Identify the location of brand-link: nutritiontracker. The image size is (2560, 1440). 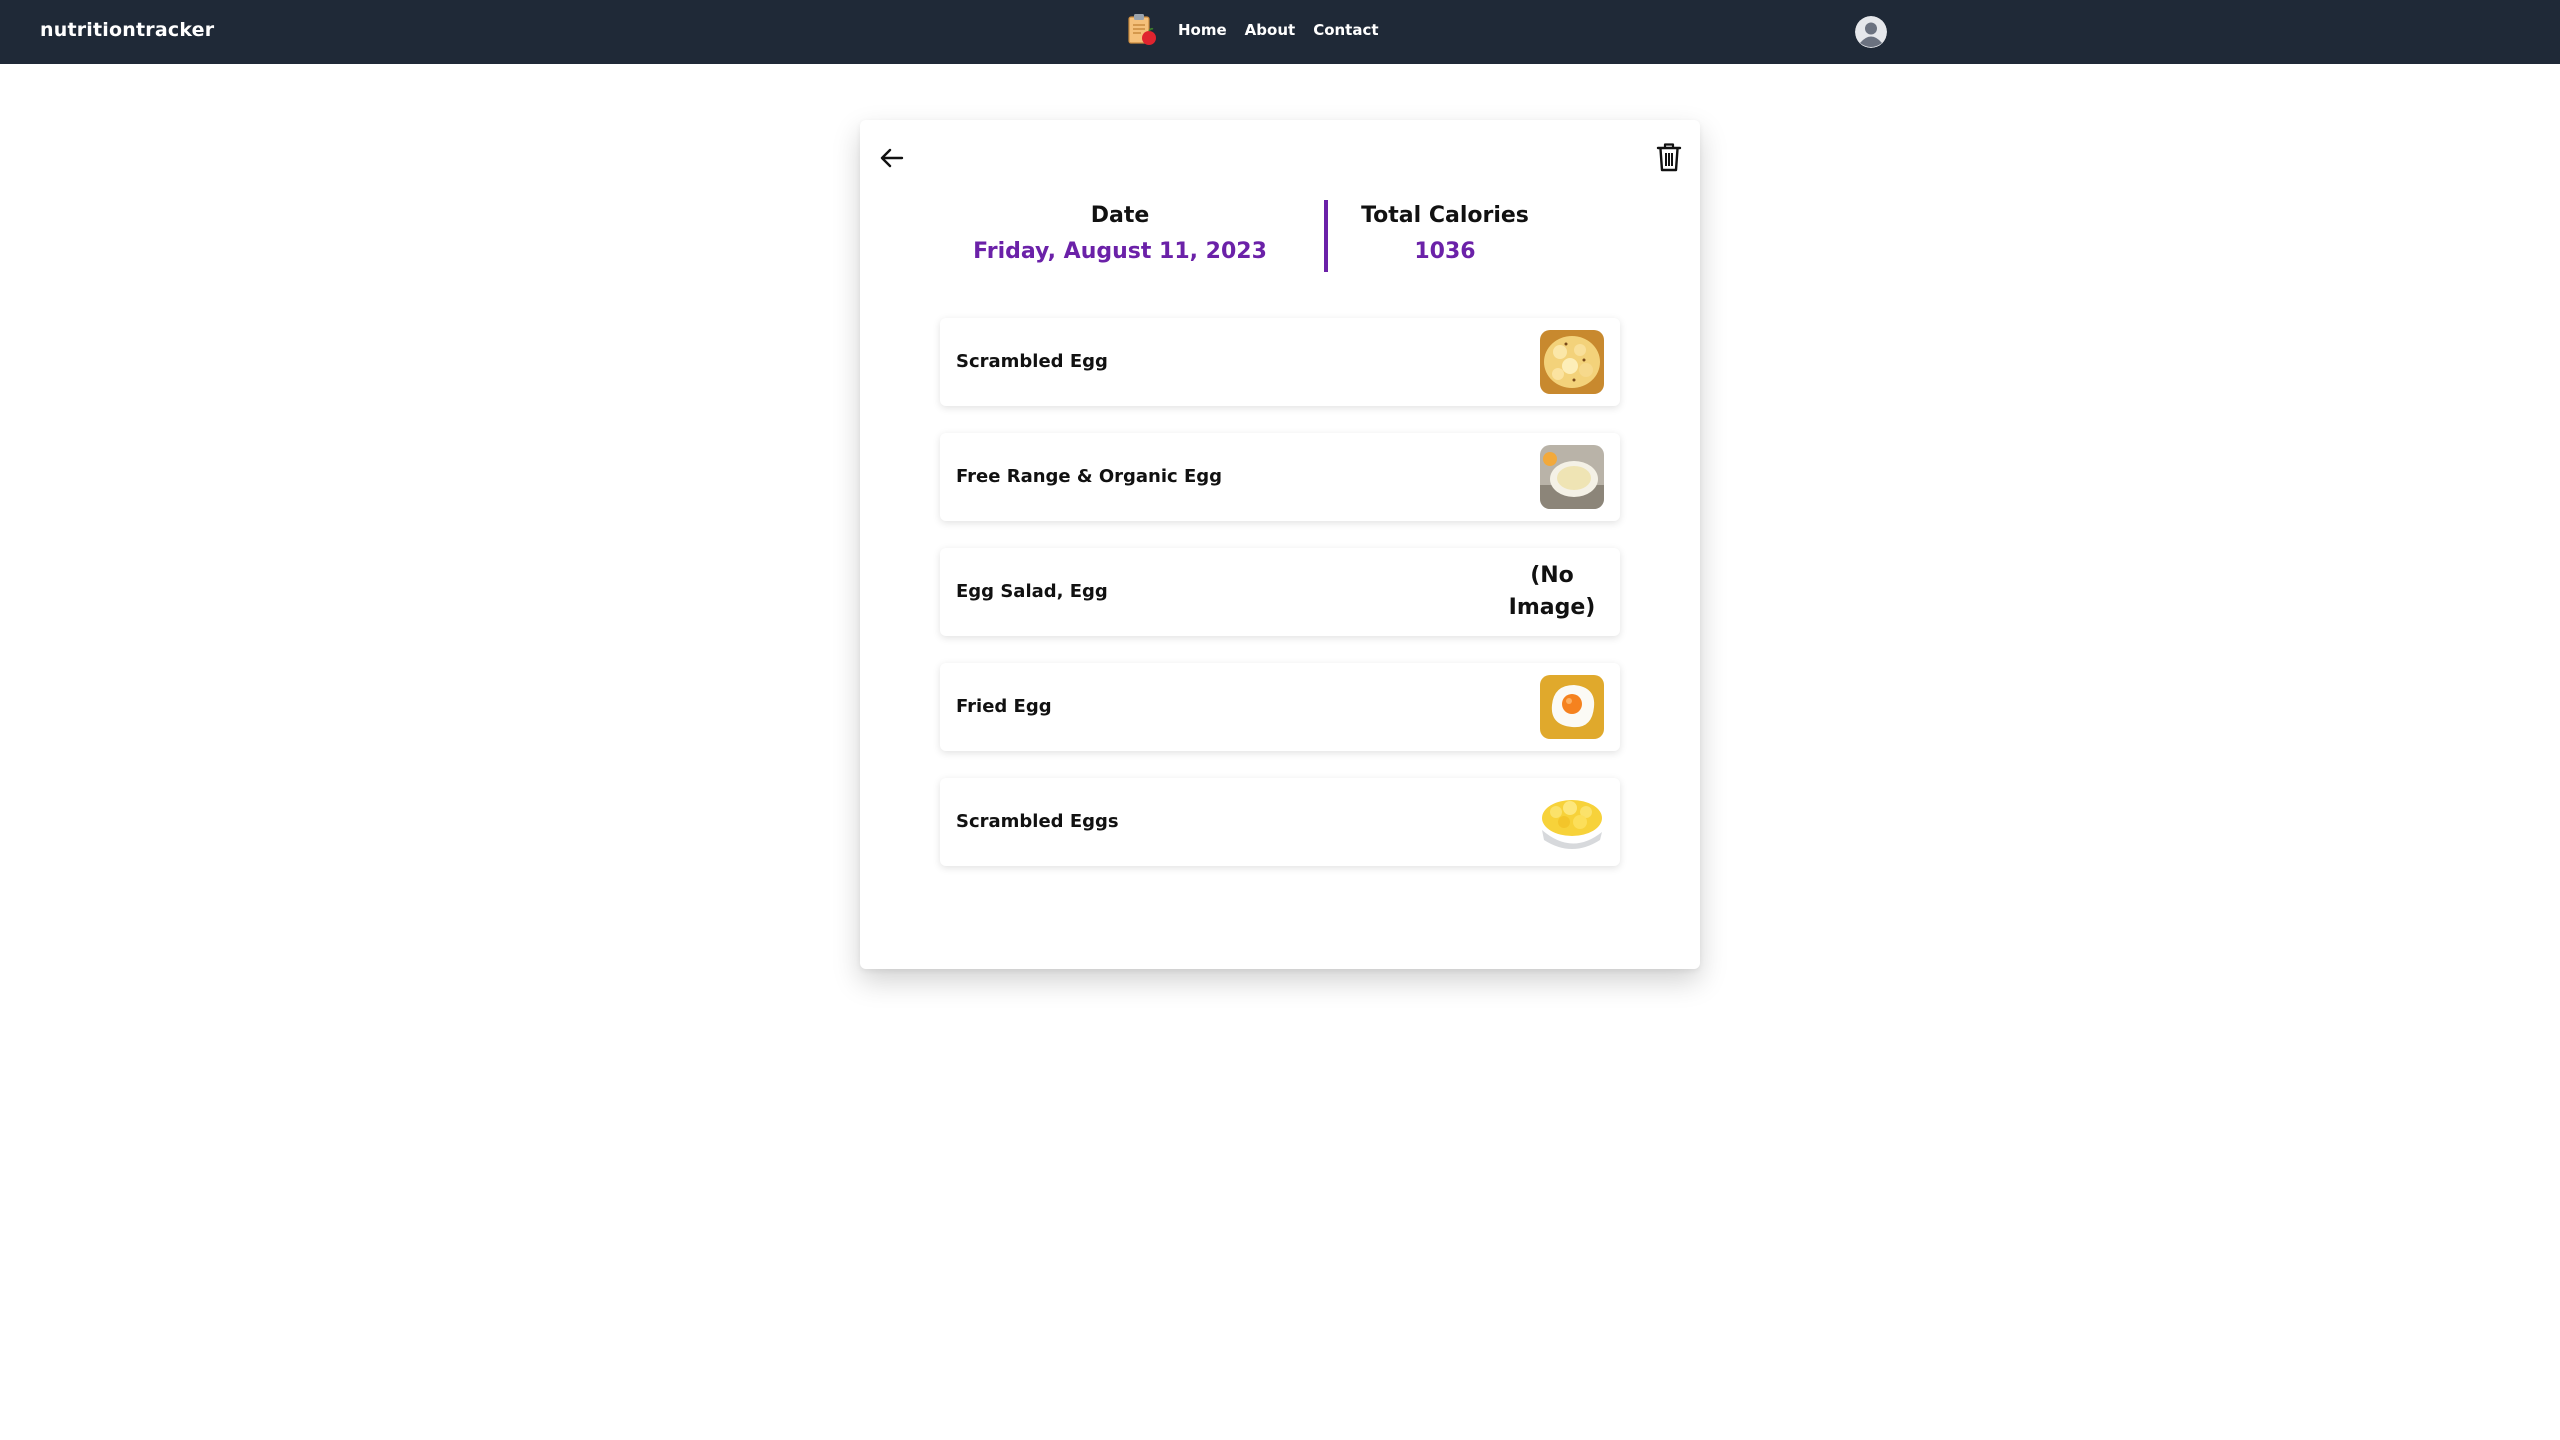
(127, 30).